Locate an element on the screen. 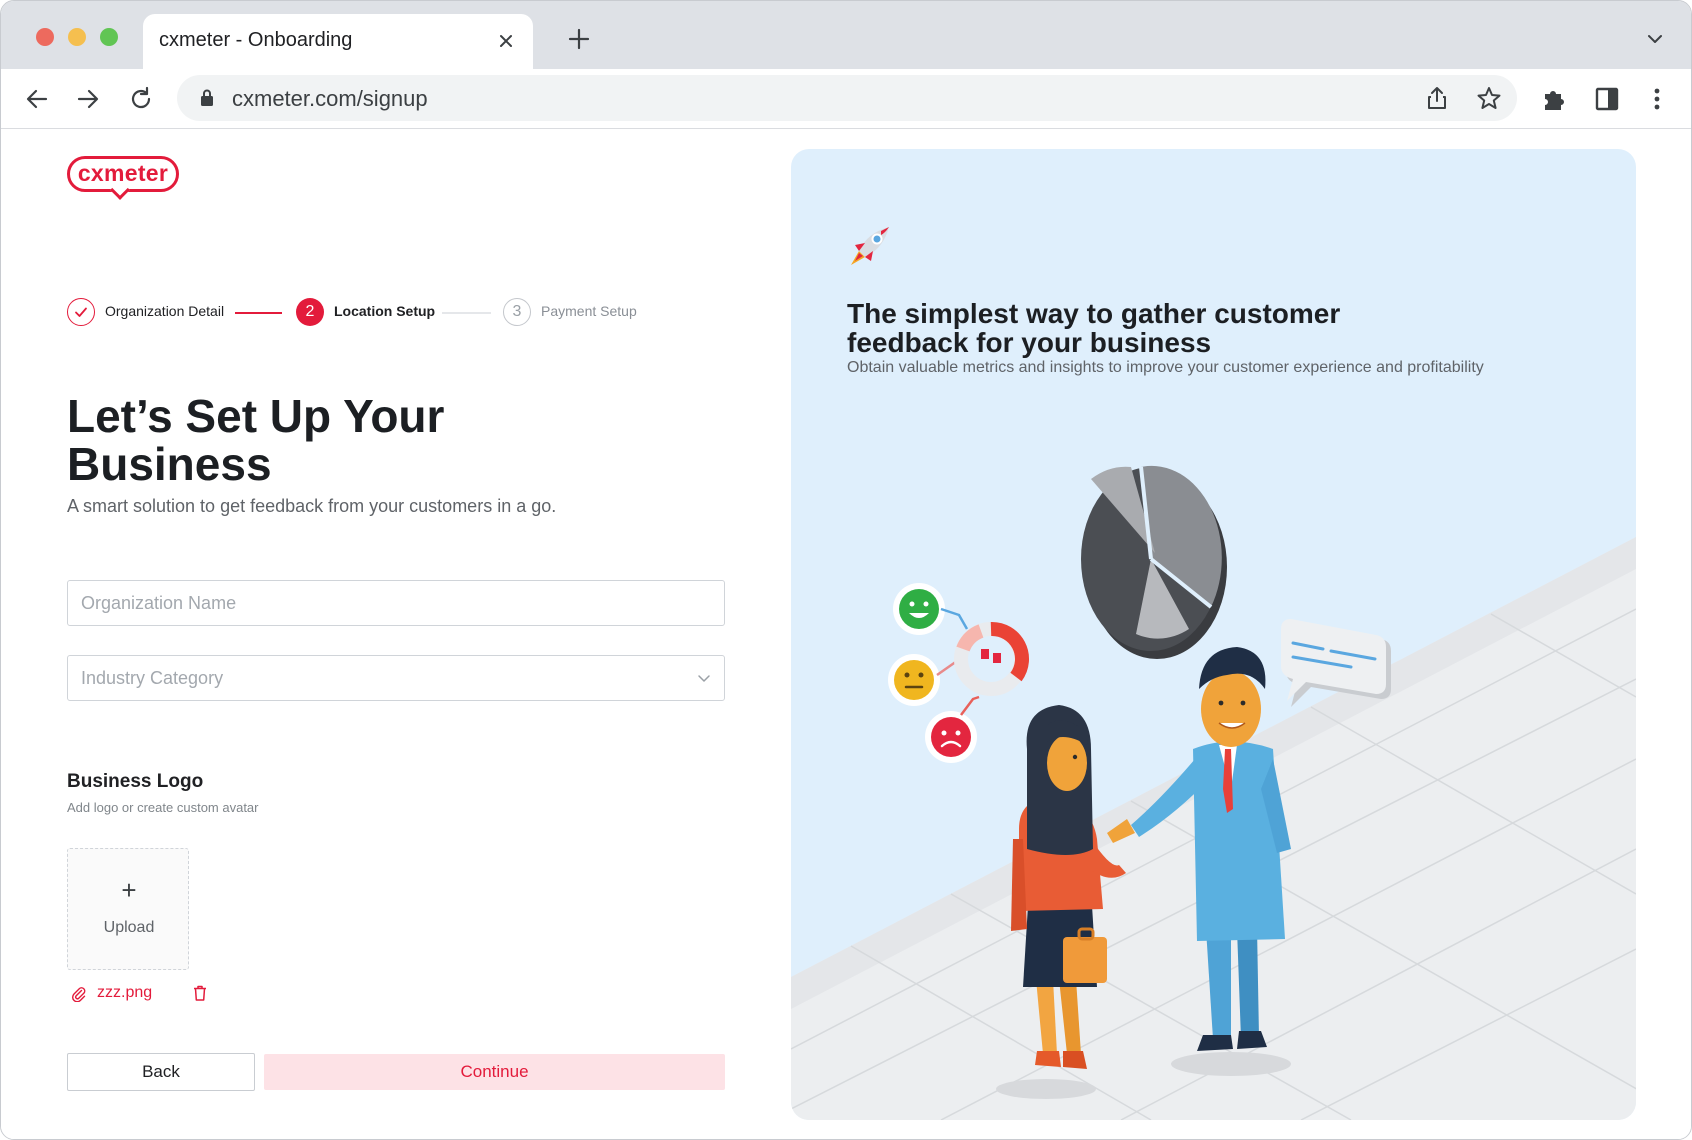 This screenshot has height=1140, width=1692. industry-category-placeholder: Industry Category is located at coordinates (152, 678).